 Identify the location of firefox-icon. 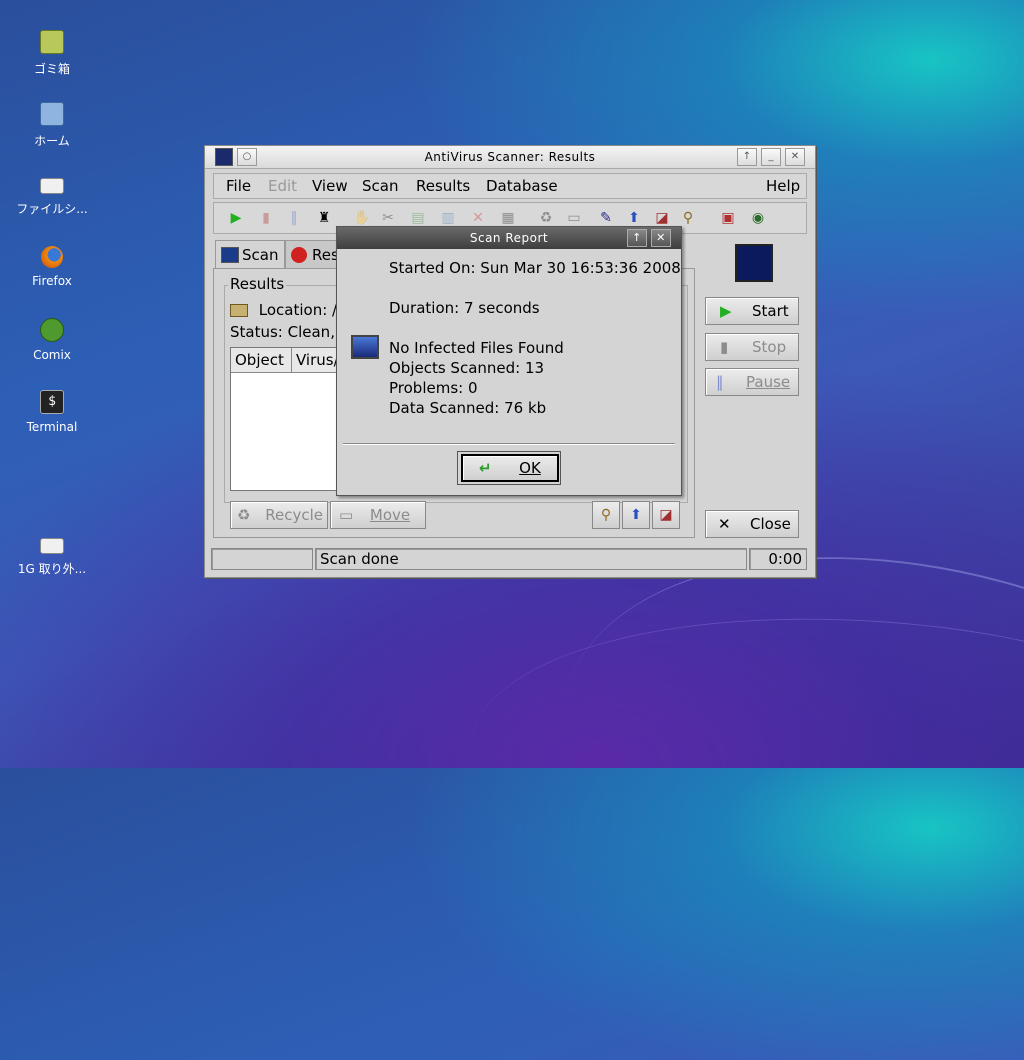
(52, 257).